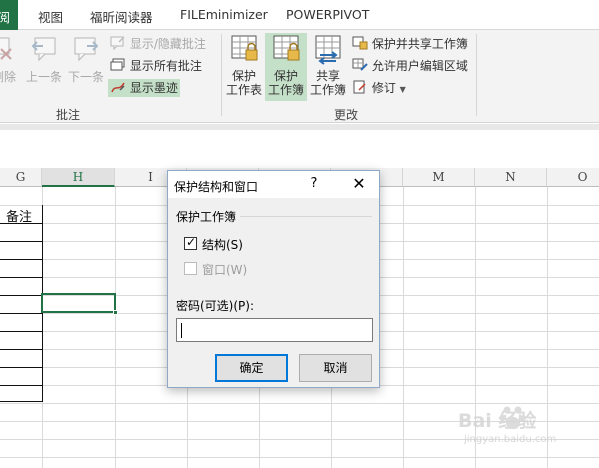  Describe the element at coordinates (216, 187) in the screenshot. I see `dialog-title: 保护结构和窗口` at that location.